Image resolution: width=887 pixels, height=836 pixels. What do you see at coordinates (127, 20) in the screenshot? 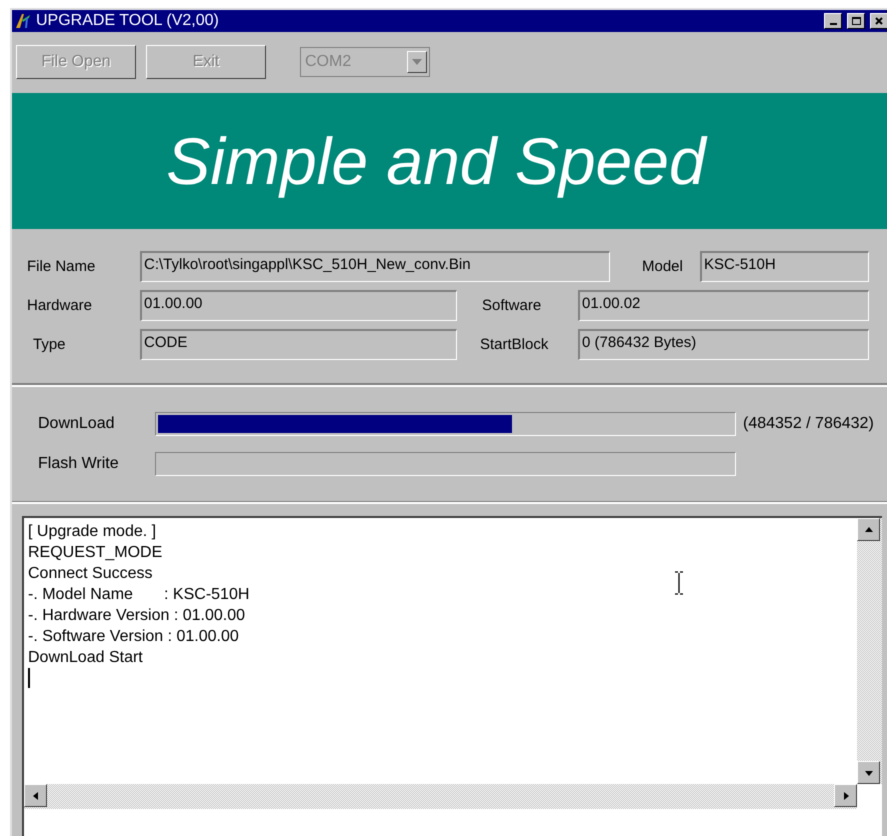
I see `window-title: UPGRADE TOOL (V2,00)` at bounding box center [127, 20].